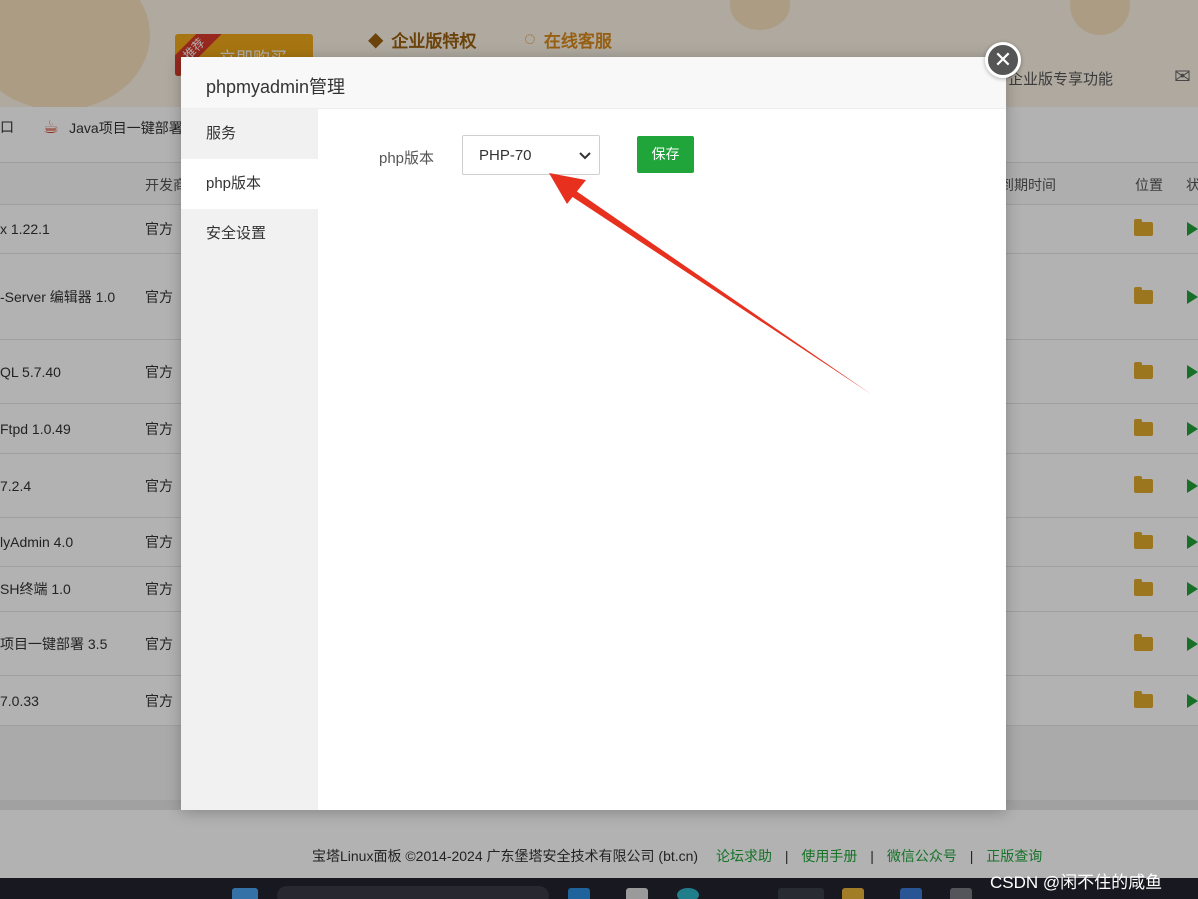 The height and width of the screenshot is (899, 1198). I want to click on php-version-select: PHP-70, so click(531, 155).